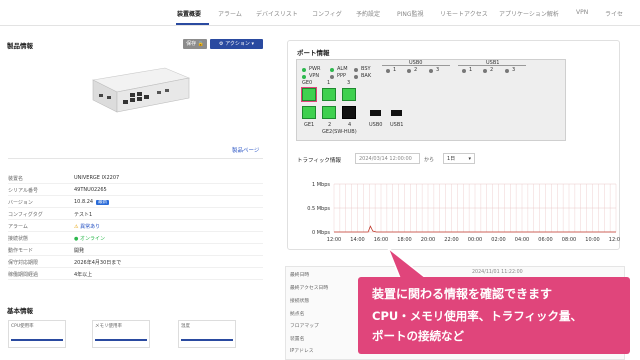  What do you see at coordinates (438, 70) in the screenshot?
I see `usb0-led-3-label: 3` at bounding box center [438, 70].